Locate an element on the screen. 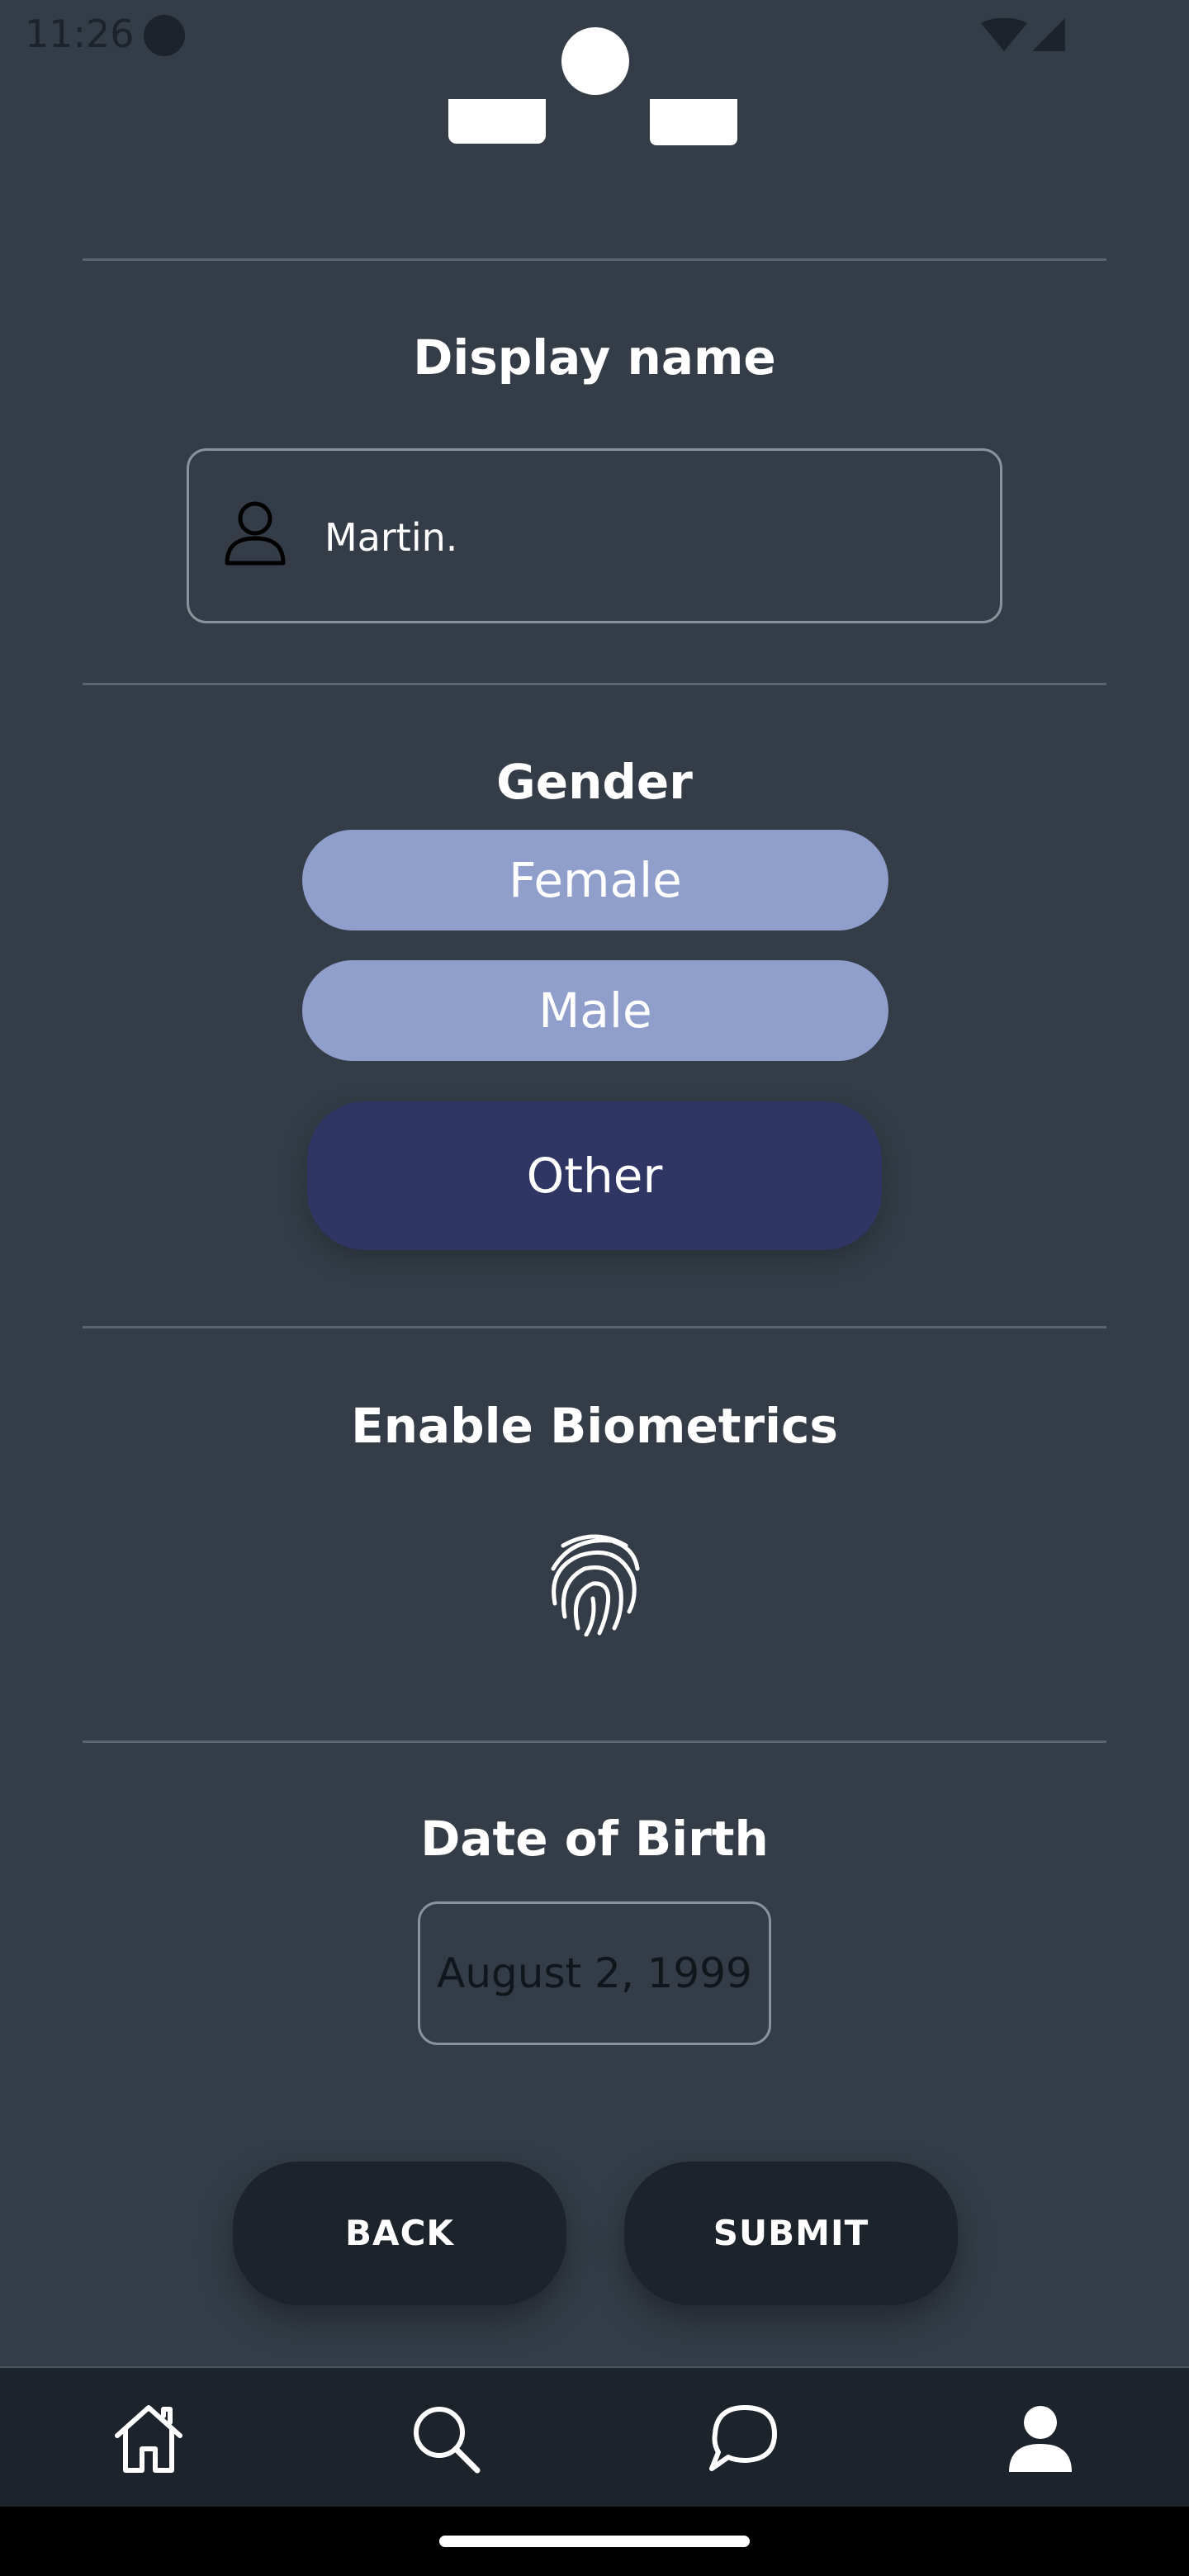 The image size is (1189, 2576). fingerprint-icon is located at coordinates (594, 1584).